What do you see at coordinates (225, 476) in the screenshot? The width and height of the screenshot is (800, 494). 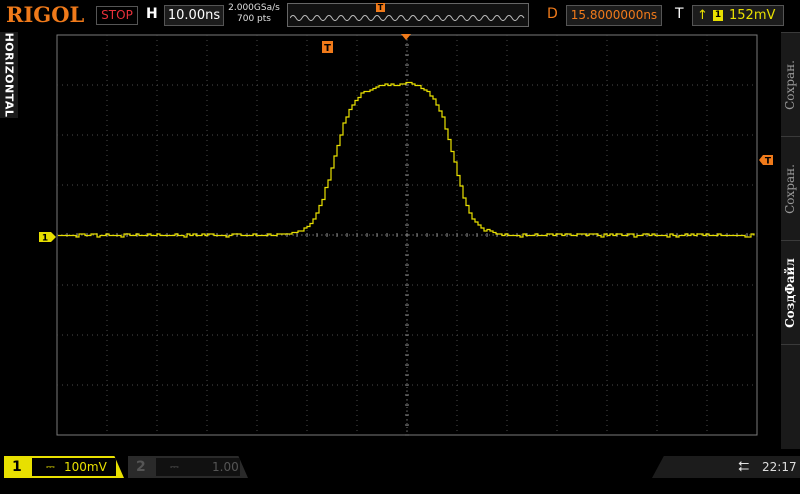 I see `channel2-scale: 1.00 V` at bounding box center [225, 476].